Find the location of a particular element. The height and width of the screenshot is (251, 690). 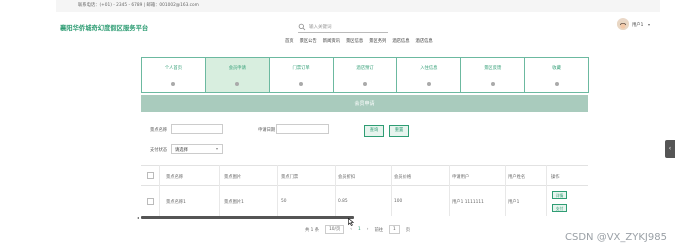

tab-label: 个人首页 is located at coordinates (173, 68).